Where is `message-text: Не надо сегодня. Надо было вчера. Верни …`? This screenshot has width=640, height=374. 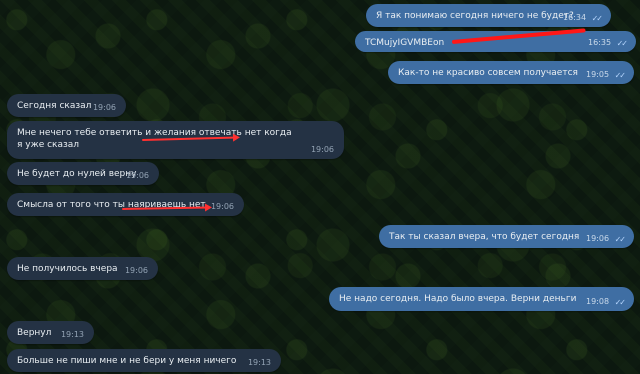
message-text: Не надо сегодня. Надо было вчера. Верни … is located at coordinates (458, 299).